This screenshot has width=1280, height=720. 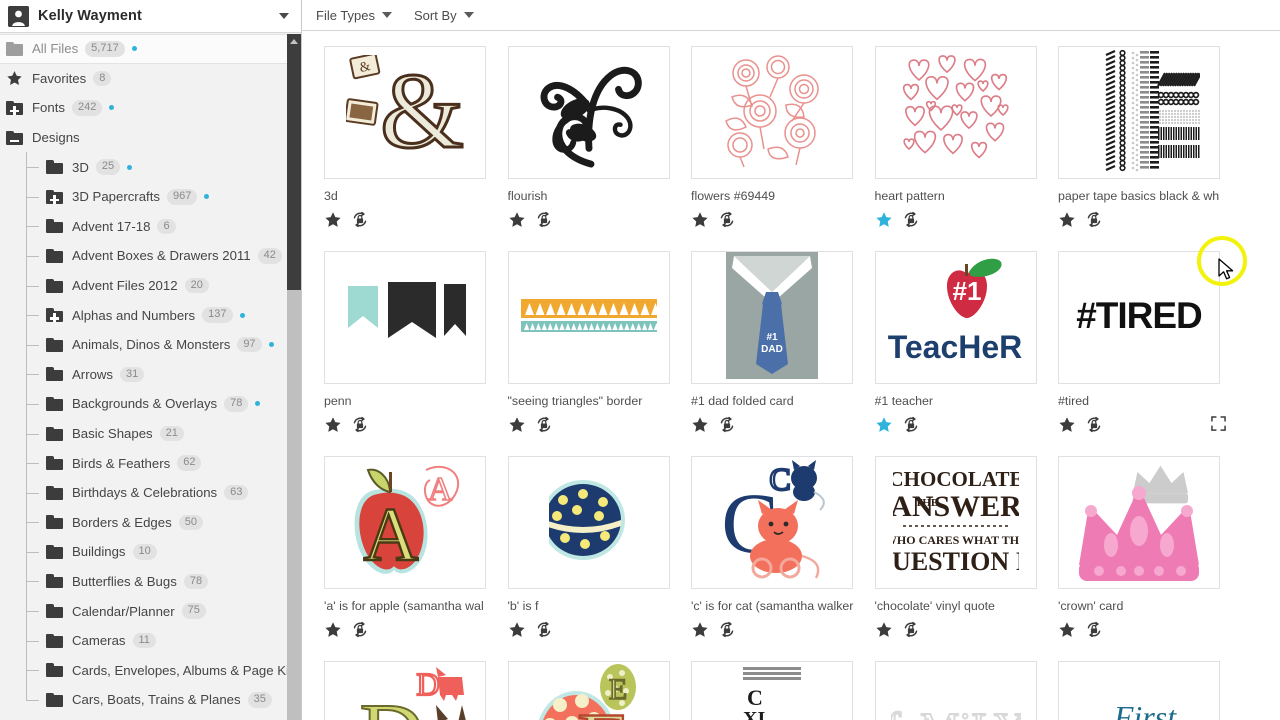 I want to click on design-card: faMiLY, so click(x=966, y=690).